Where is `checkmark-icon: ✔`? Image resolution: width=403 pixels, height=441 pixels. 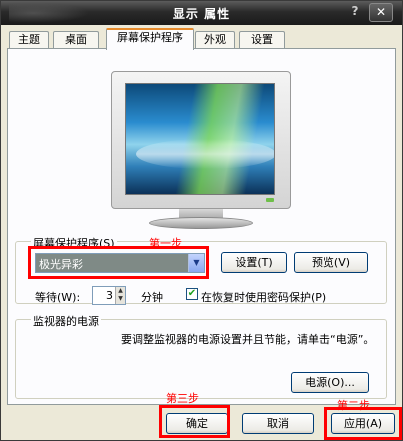 checkmark-icon: ✔ is located at coordinates (192, 293).